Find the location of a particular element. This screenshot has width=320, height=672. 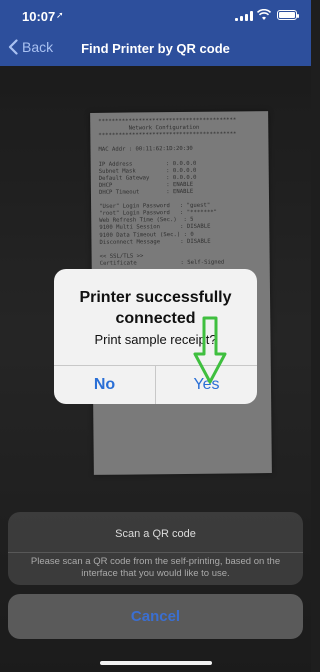

no-button: No is located at coordinates (104, 385).